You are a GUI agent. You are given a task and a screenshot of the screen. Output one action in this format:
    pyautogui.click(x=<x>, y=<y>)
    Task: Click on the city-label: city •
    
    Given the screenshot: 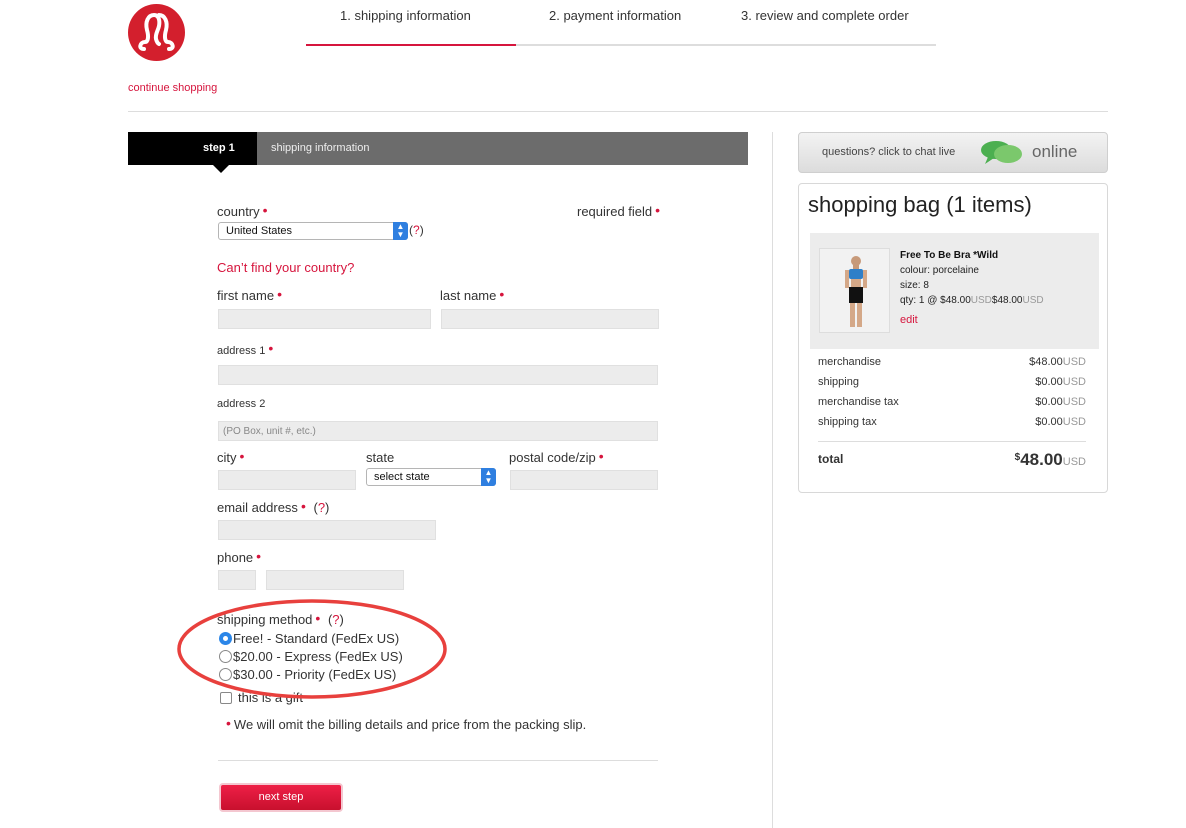 What is the action you would take?
    pyautogui.click(x=231, y=456)
    